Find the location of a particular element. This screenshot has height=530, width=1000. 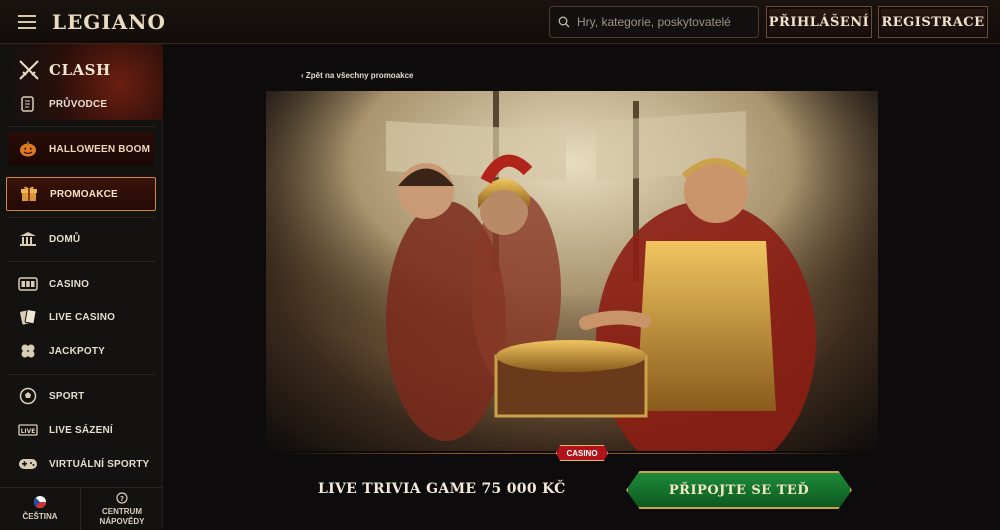

ball-icon is located at coordinates (28, 396).